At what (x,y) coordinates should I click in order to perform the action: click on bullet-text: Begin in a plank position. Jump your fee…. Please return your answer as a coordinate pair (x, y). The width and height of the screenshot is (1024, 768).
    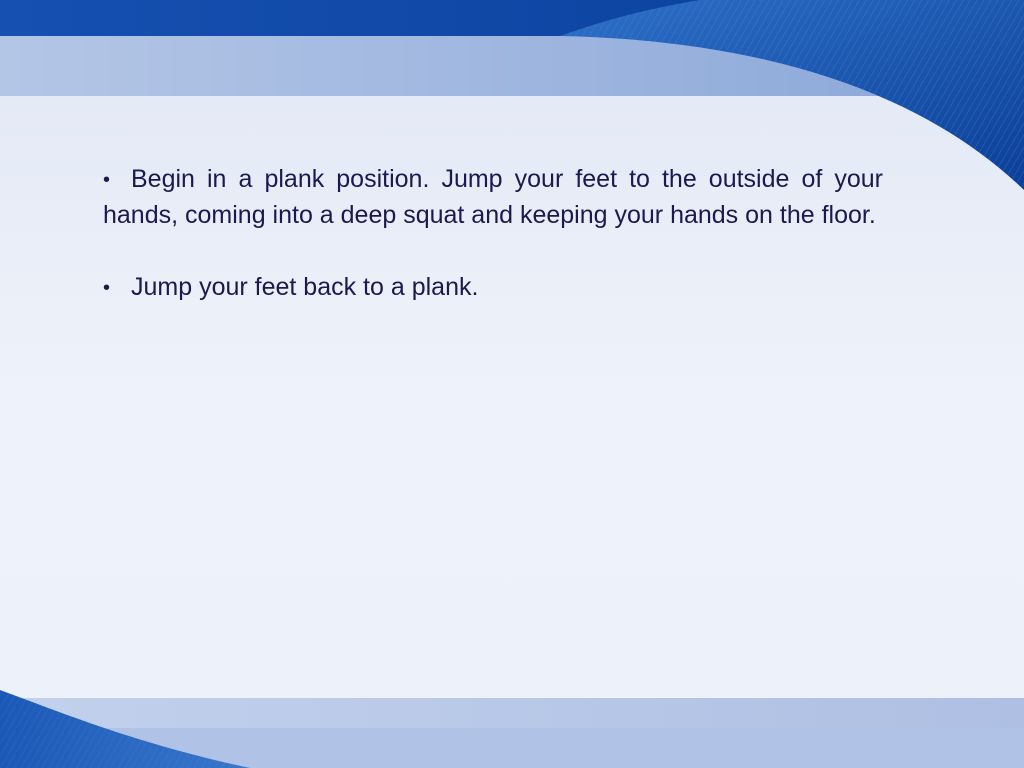
    Looking at the image, I should click on (493, 197).